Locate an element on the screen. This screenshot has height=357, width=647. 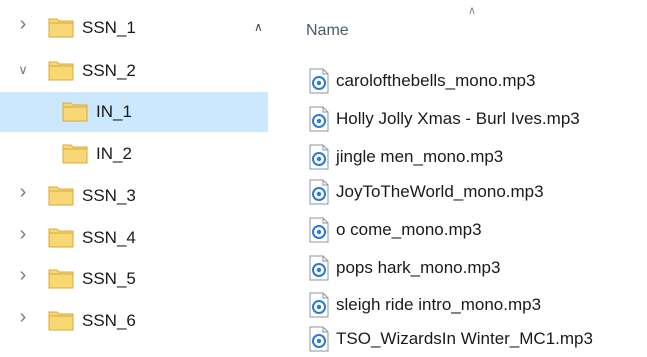
nav-item-ssn-1: › SSN_1 is located at coordinates (134, 28).